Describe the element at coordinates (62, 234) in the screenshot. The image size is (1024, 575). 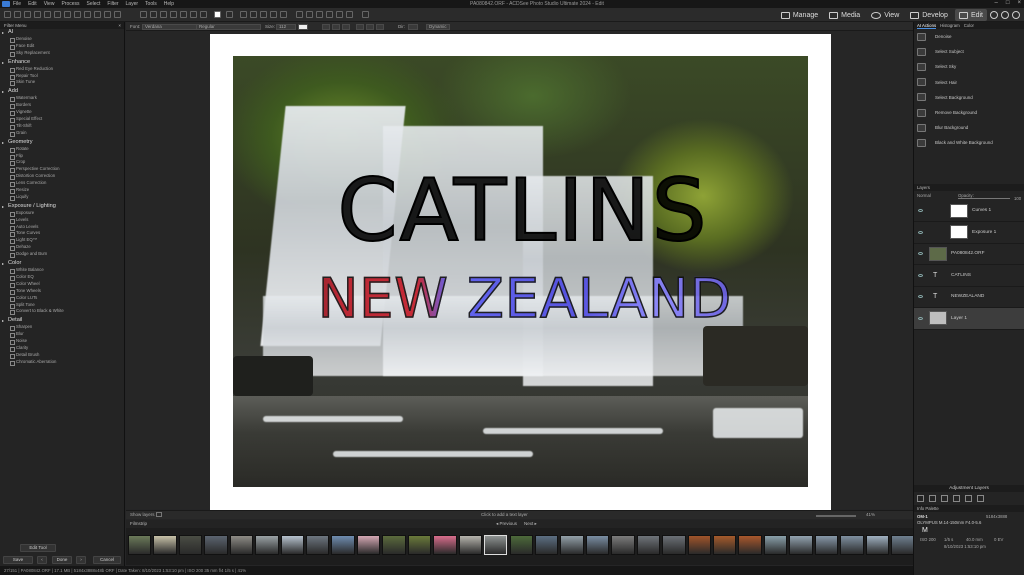
I see `filter-item-tone-curves: Tone Curves` at that location.